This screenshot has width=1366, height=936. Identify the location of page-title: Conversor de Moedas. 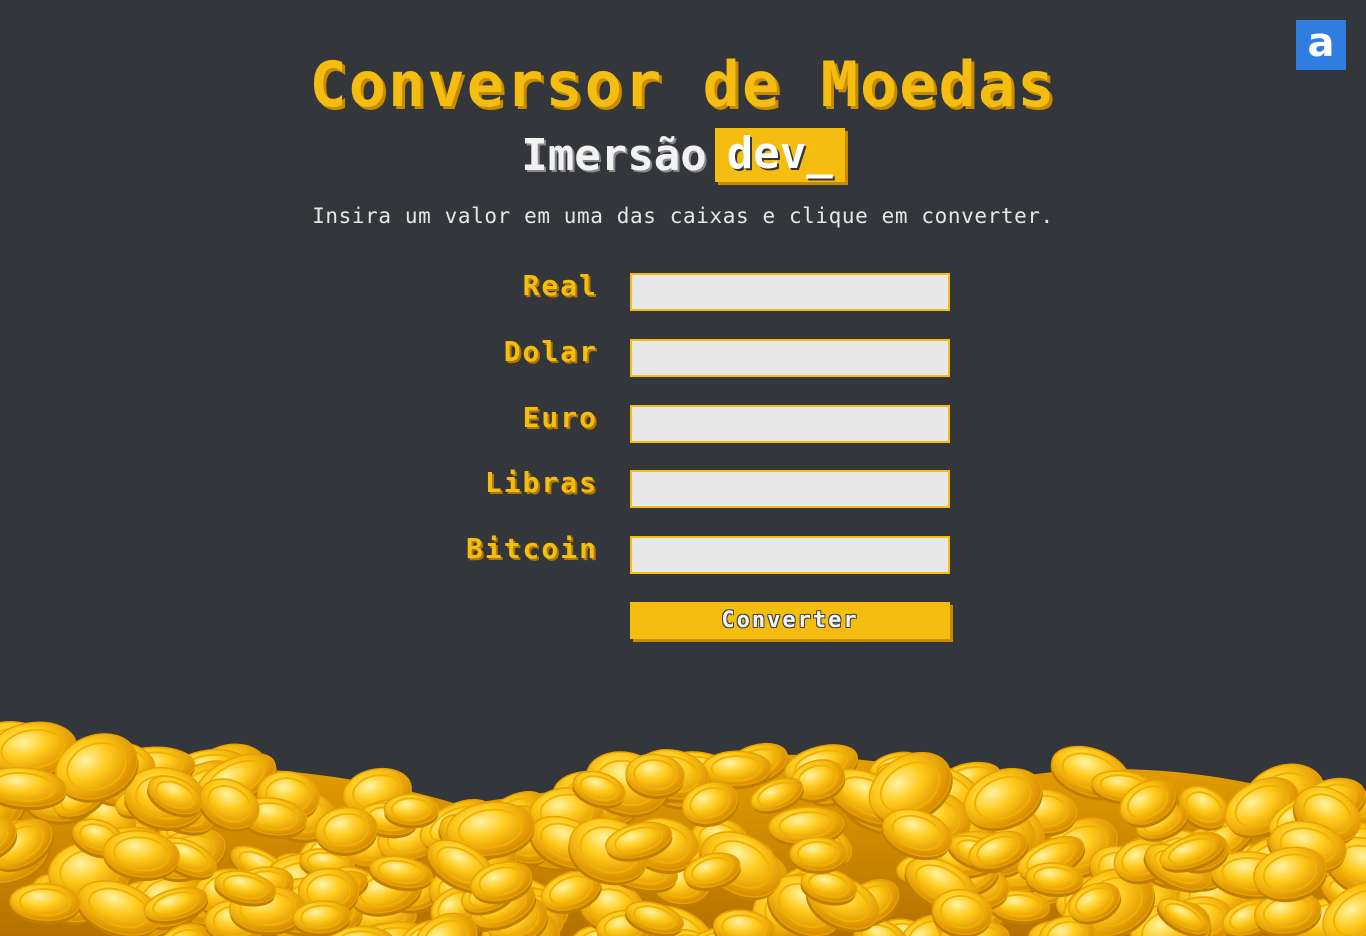
(683, 84).